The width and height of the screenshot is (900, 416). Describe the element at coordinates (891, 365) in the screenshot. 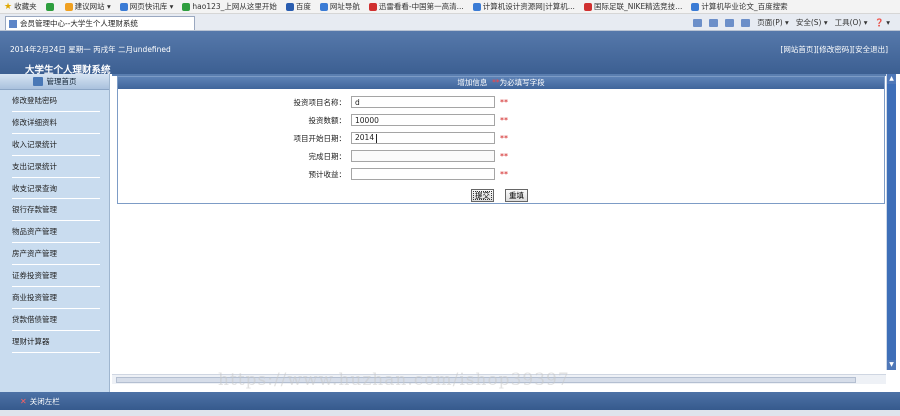

I see `scroll-down-icon: ▼` at that location.